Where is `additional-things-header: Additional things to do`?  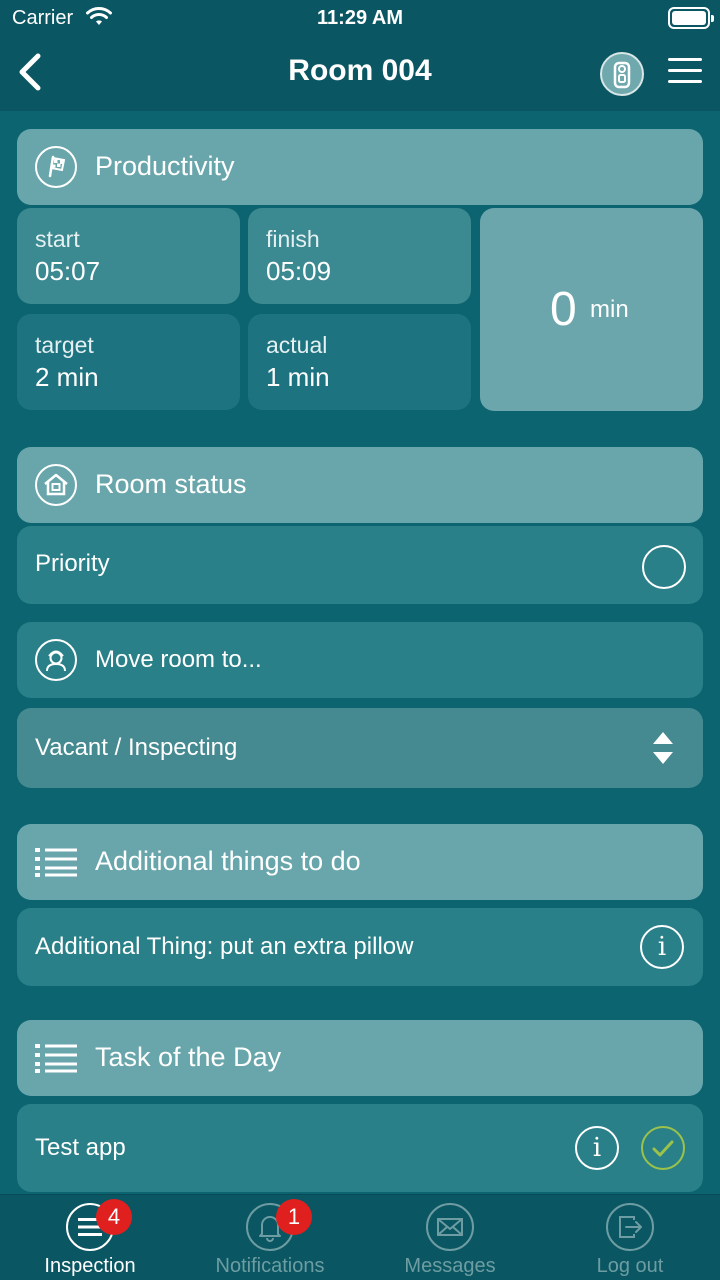 additional-things-header: Additional things to do is located at coordinates (360, 862).